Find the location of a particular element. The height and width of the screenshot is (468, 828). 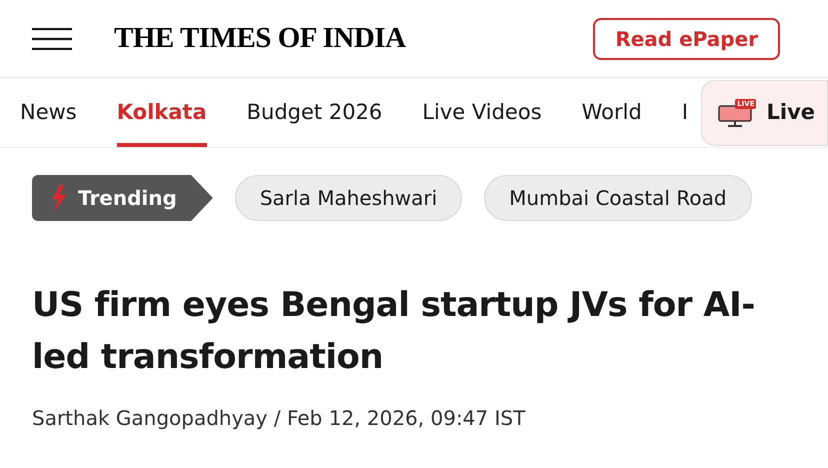

nav-tab: Kolkata is located at coordinates (161, 112).